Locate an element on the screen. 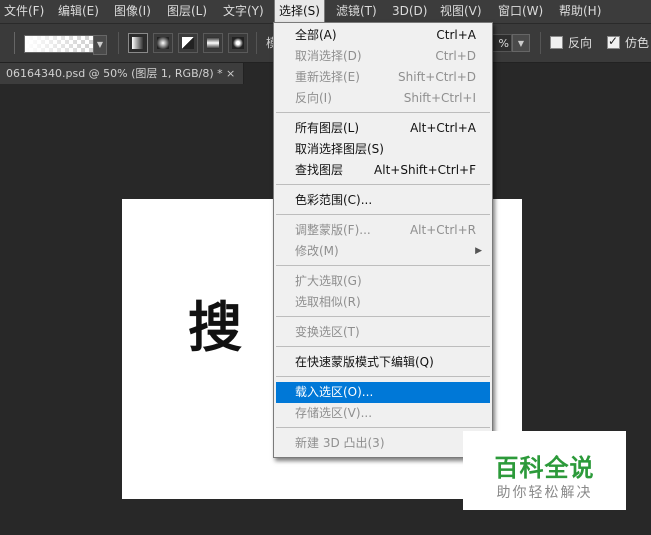  menu-item-label: 查找图层 is located at coordinates (319, 170).